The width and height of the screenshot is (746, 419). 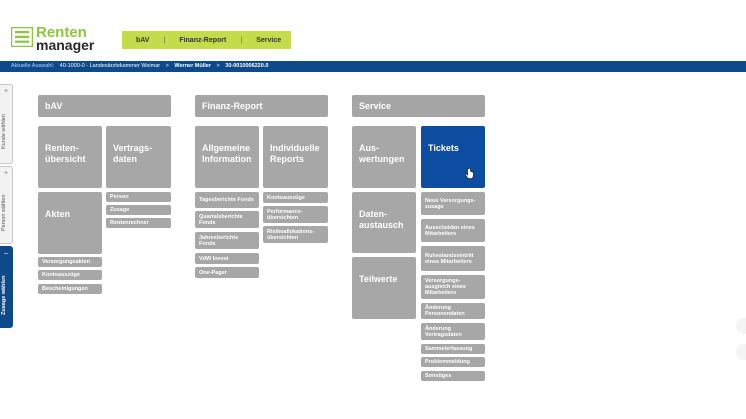 I want to click on nav-service: Service, so click(x=268, y=40).